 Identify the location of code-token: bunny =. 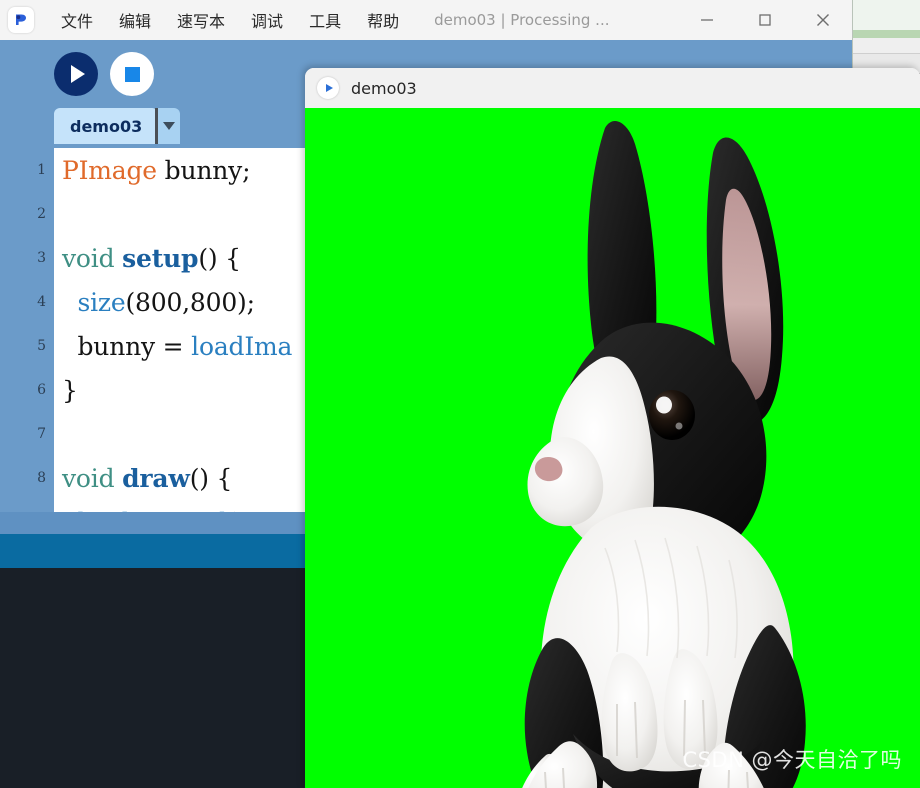
(127, 346).